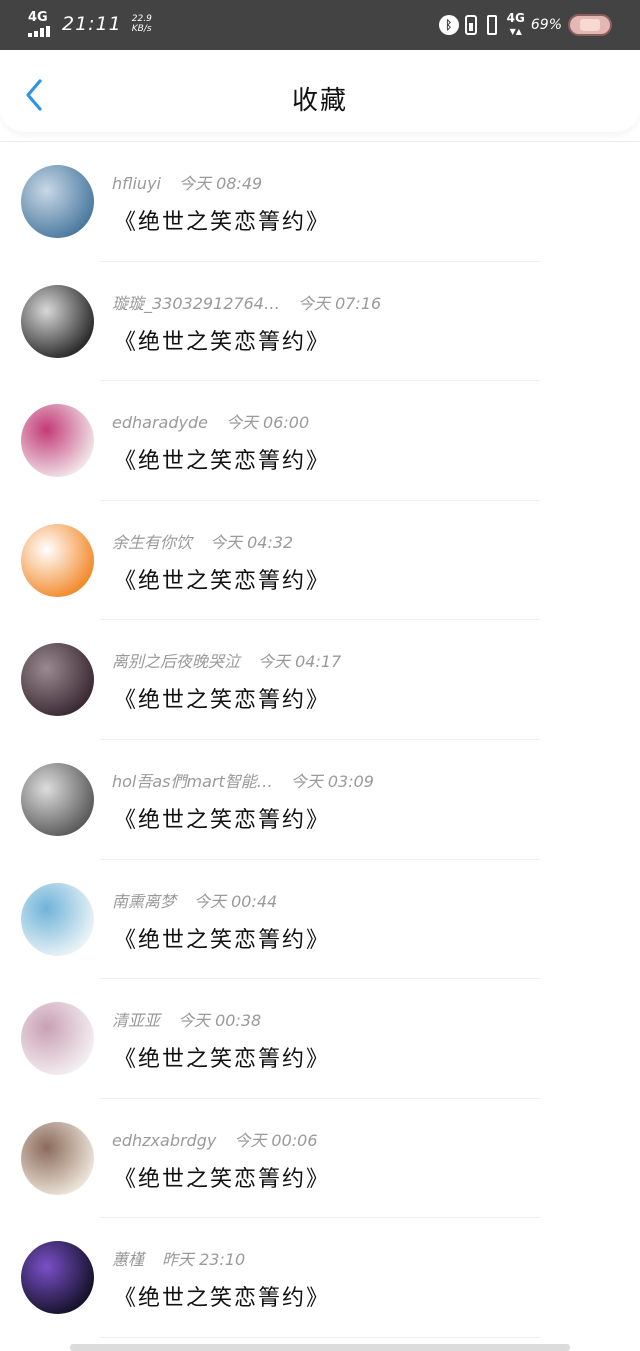 The width and height of the screenshot is (640, 1351). I want to click on favorite-meta: 清亚亚 今天 00:38, so click(186, 1019).